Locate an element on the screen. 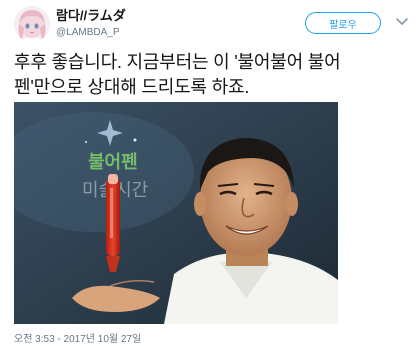 This screenshot has width=420, height=350. anime-avatar-icon is located at coordinates (32, 24).